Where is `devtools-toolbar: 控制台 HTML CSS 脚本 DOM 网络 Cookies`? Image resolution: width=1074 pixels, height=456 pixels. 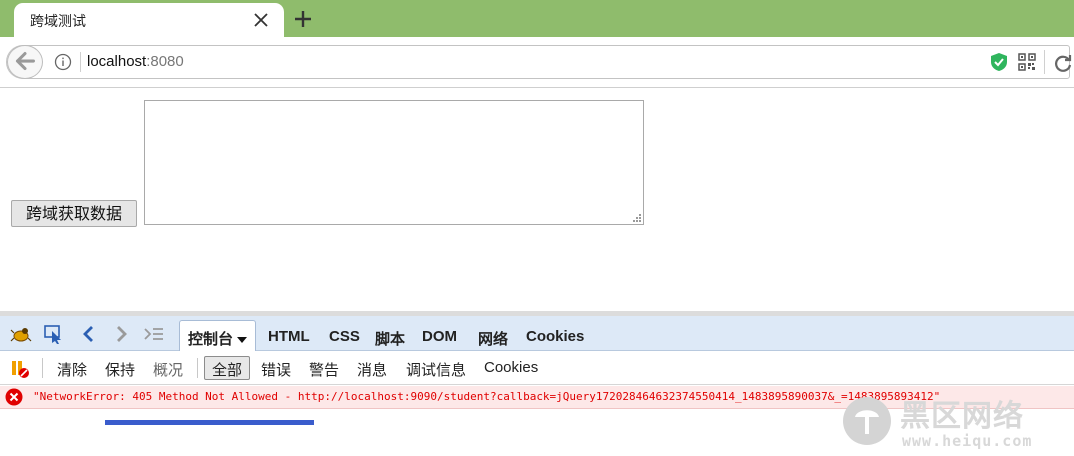
devtools-toolbar: 控制台 HTML CSS 脚本 DOM 网络 Cookies is located at coordinates (537, 334).